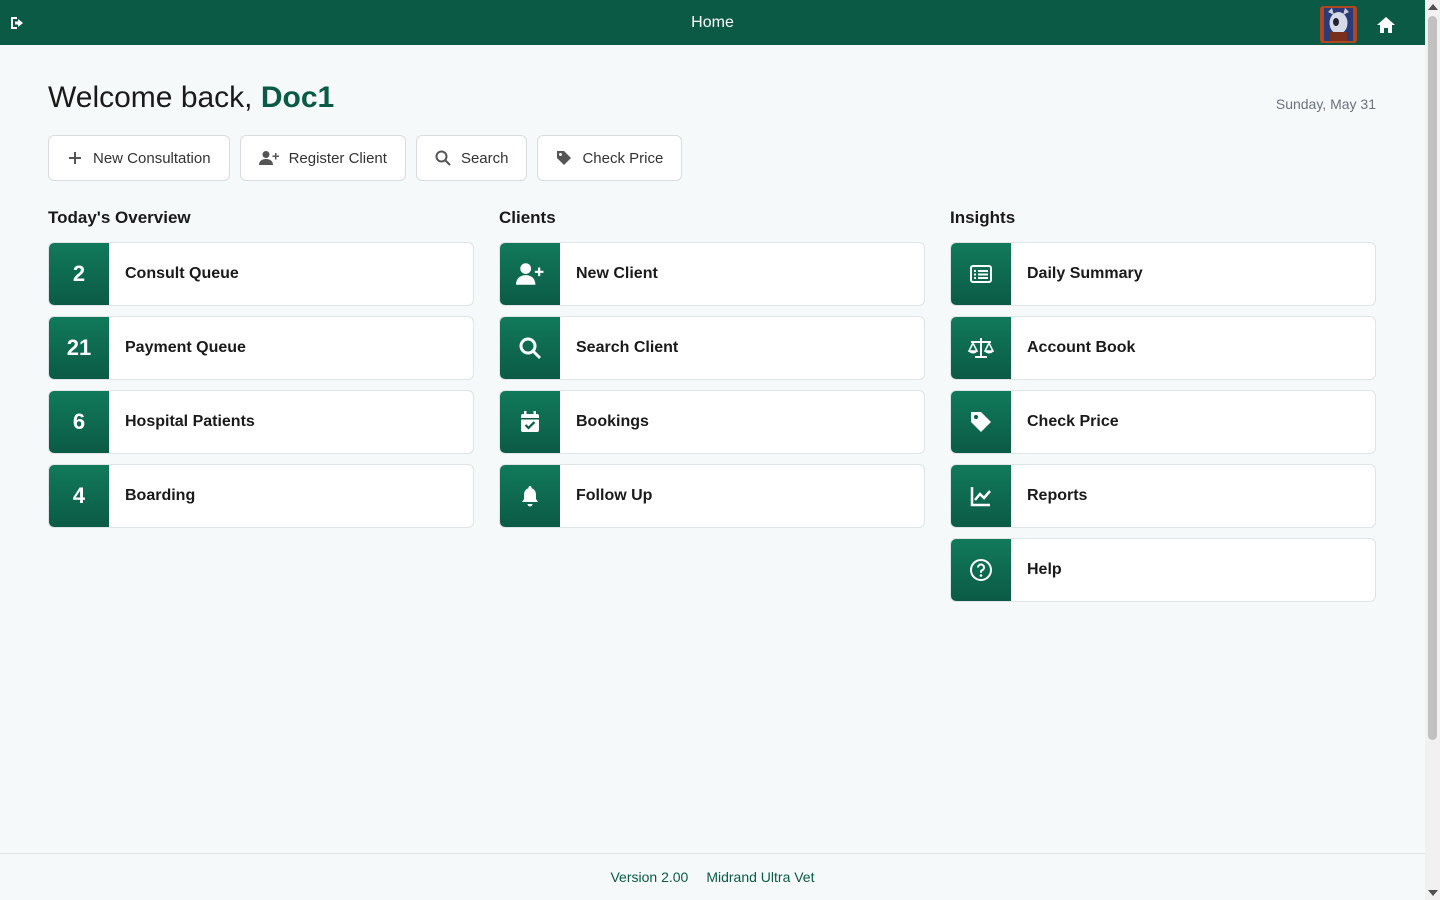 This screenshot has width=1440, height=900. What do you see at coordinates (1163, 570) in the screenshot?
I see `help-card: Help` at bounding box center [1163, 570].